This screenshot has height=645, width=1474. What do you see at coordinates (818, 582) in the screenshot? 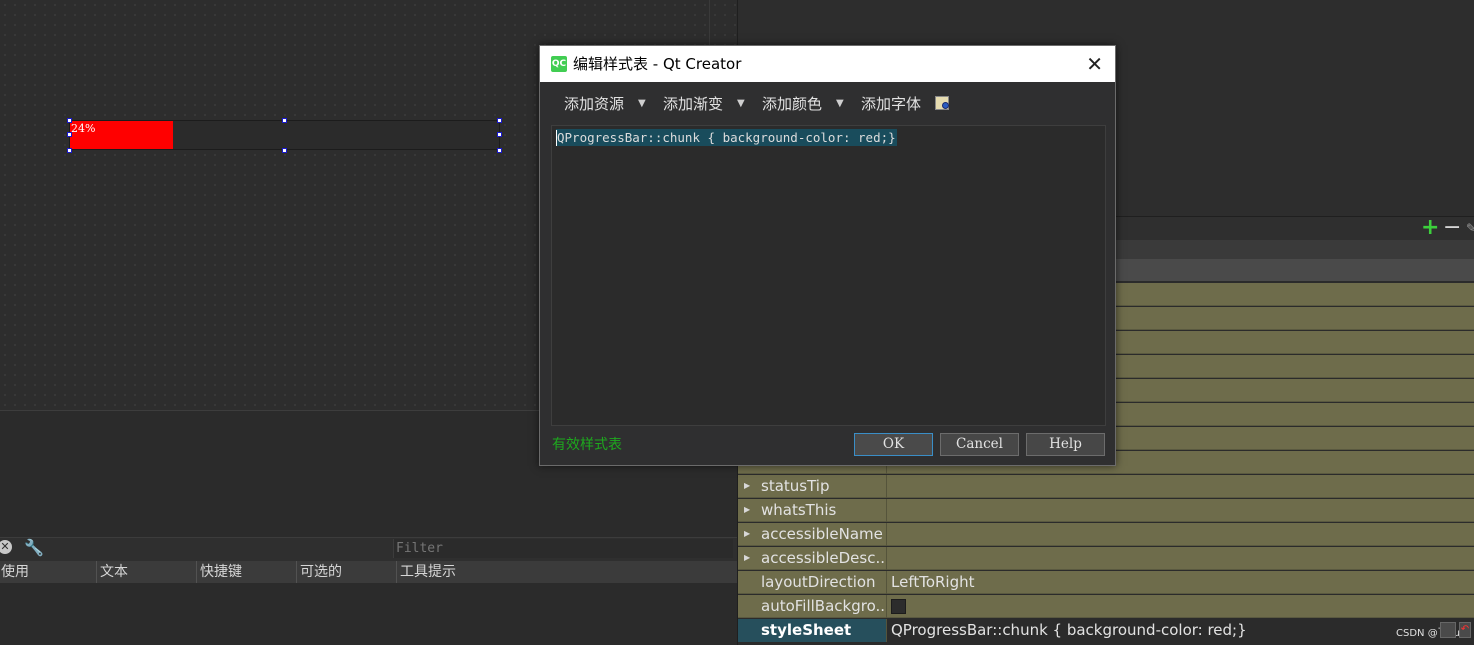
I see `property-name: layoutDirection` at bounding box center [818, 582].